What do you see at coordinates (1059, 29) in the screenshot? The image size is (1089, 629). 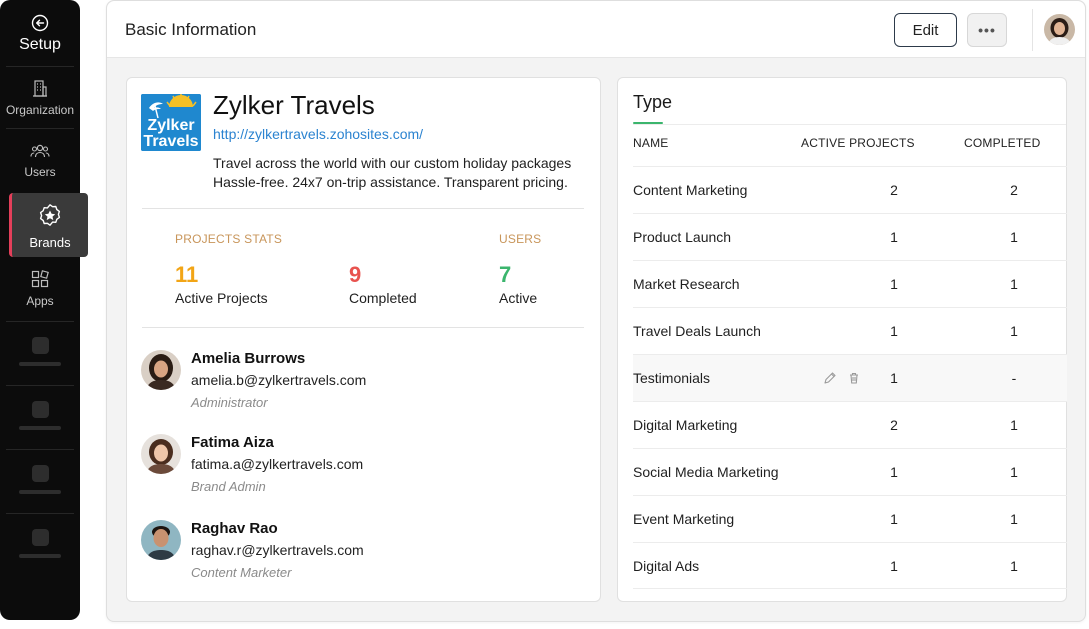 I see `profile-avatar` at bounding box center [1059, 29].